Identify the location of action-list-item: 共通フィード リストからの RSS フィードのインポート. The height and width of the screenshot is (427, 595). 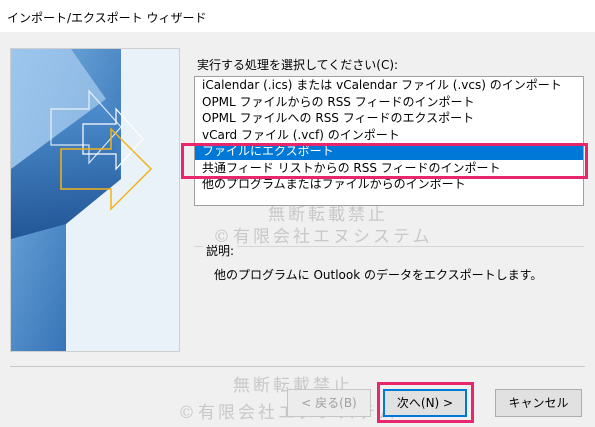
(389, 168).